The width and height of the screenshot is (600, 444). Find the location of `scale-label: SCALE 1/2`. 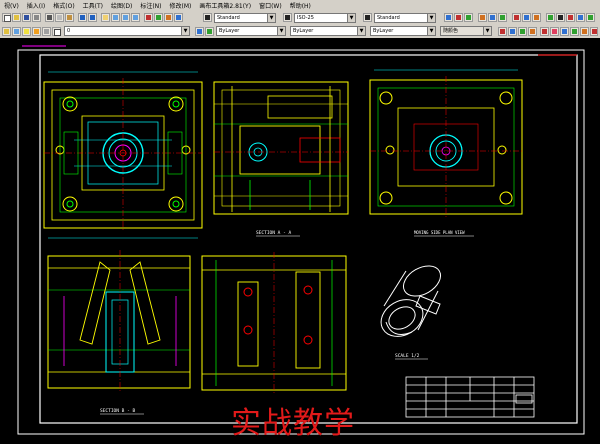

scale-label: SCALE 1/2 is located at coordinates (407, 356).